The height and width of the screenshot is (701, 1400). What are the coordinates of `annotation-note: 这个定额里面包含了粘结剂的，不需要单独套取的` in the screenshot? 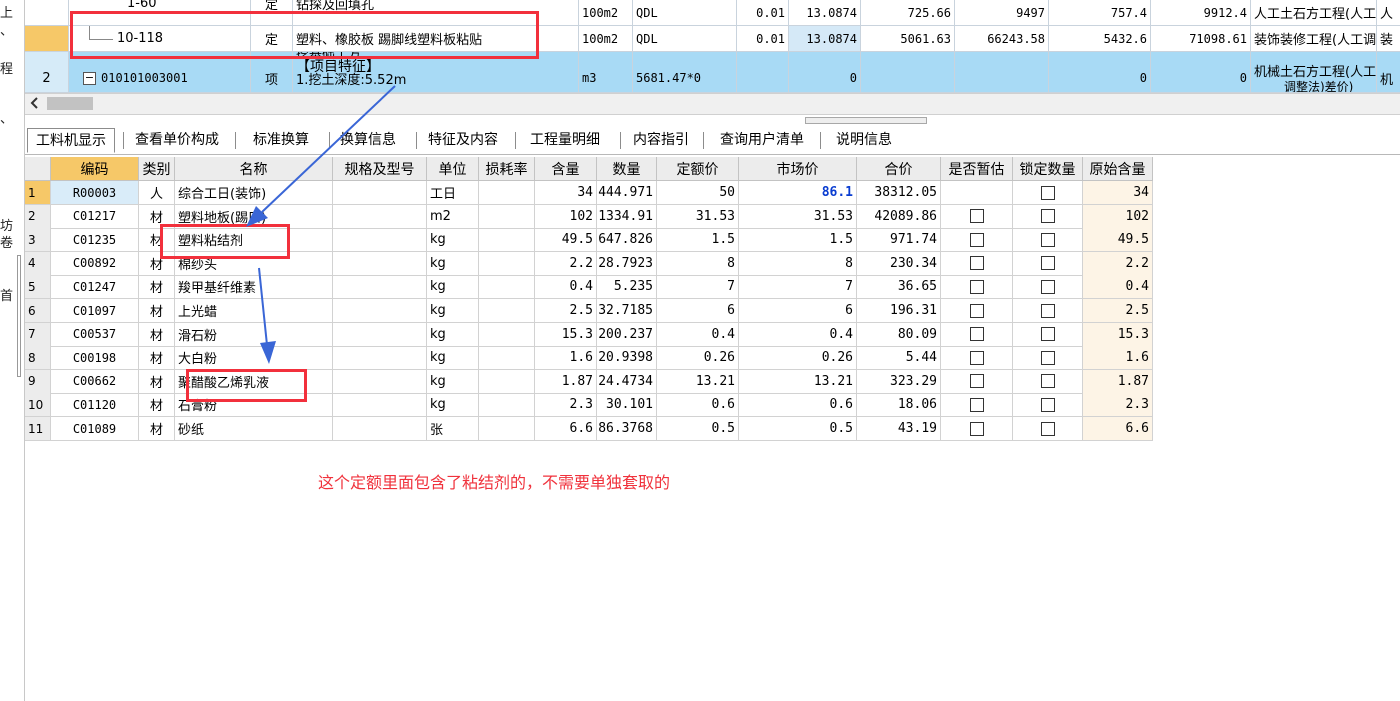 It's located at (494, 482).